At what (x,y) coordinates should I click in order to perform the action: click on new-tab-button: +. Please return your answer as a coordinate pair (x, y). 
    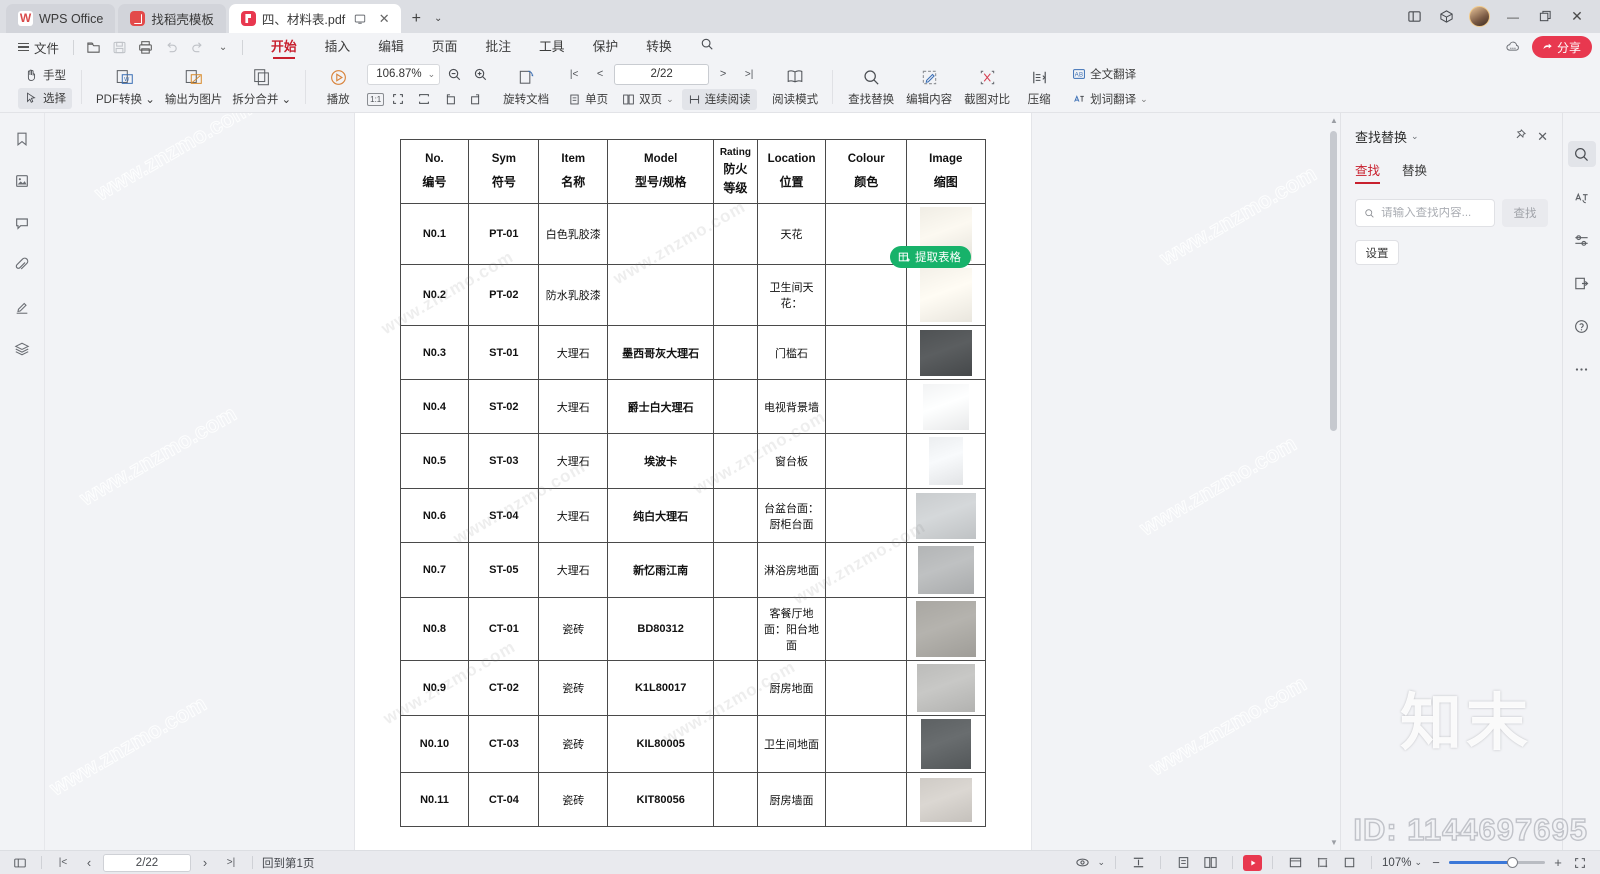
    Looking at the image, I should click on (416, 19).